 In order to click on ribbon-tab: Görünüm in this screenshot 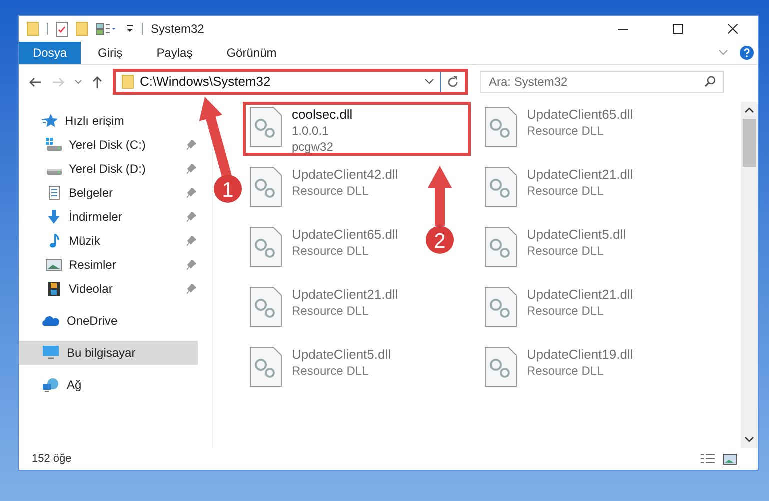, I will do `click(252, 53)`.